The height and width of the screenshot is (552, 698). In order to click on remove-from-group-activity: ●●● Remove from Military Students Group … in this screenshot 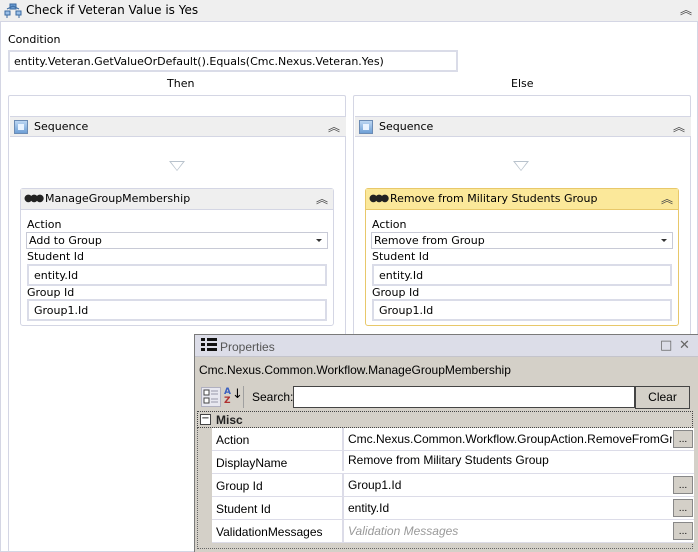, I will do `click(522, 257)`.